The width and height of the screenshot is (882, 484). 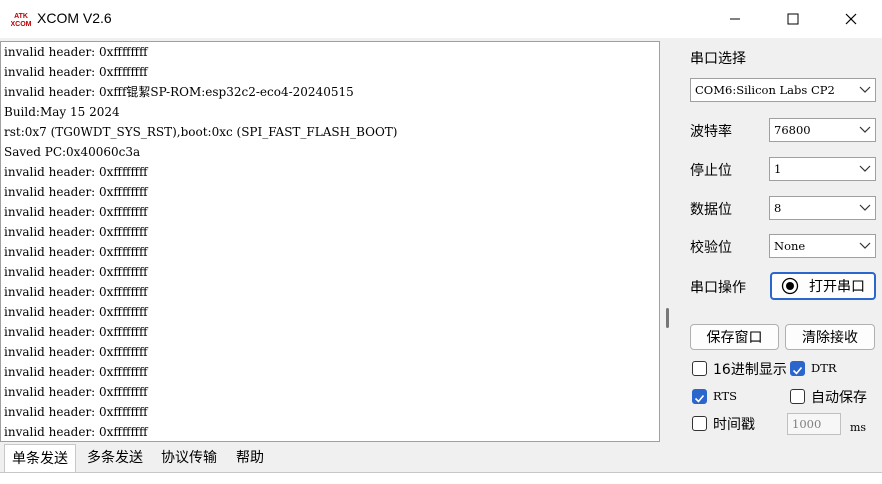 What do you see at coordinates (718, 288) in the screenshot?
I see `port-op-label: 串口操作` at bounding box center [718, 288].